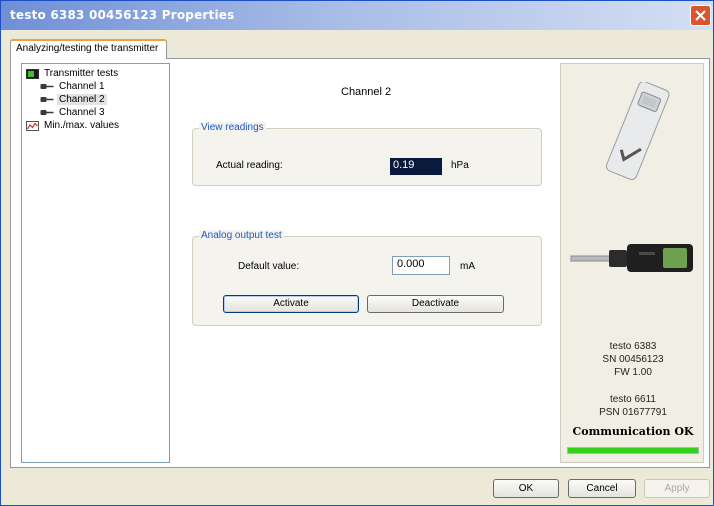 This screenshot has width=714, height=506. Describe the element at coordinates (249, 165) in the screenshot. I see `actual-reading-label: Actual reading:` at that location.